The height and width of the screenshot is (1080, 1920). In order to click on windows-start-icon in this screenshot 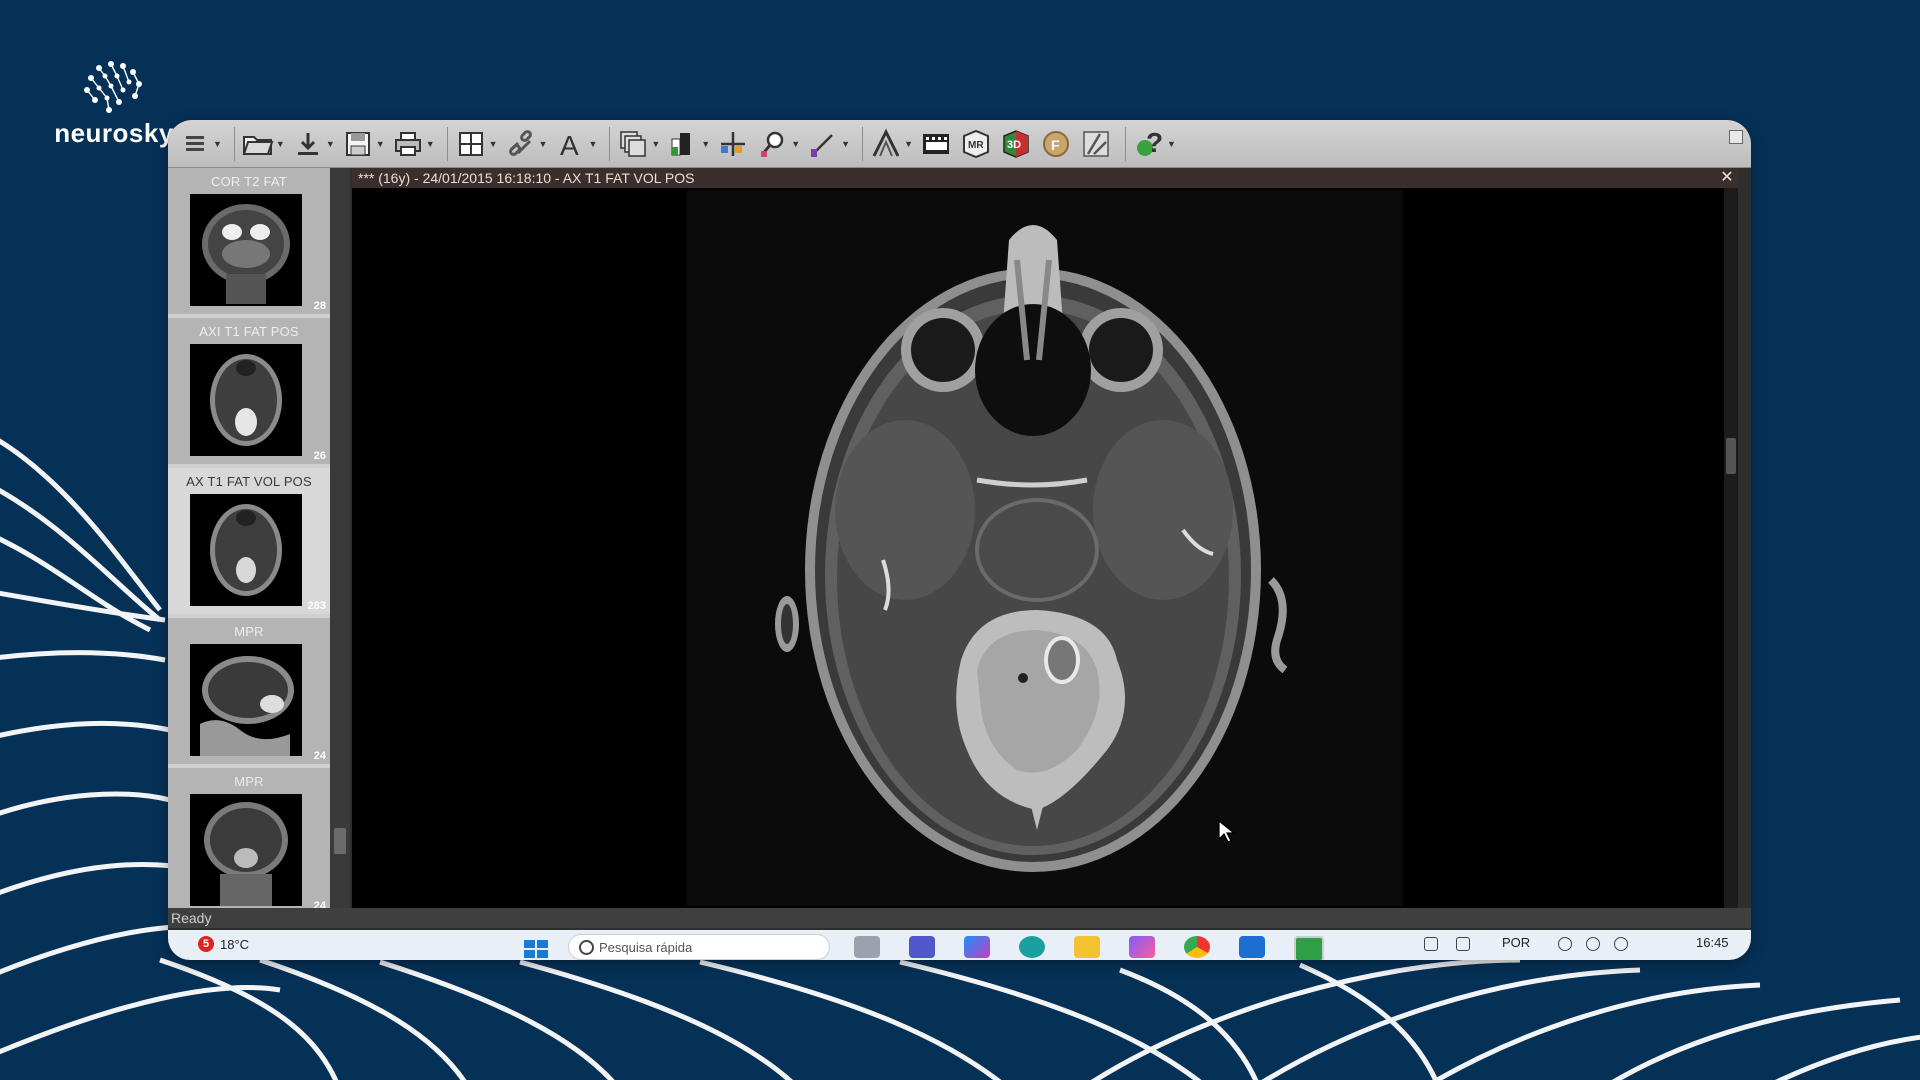, I will do `click(536, 949)`.